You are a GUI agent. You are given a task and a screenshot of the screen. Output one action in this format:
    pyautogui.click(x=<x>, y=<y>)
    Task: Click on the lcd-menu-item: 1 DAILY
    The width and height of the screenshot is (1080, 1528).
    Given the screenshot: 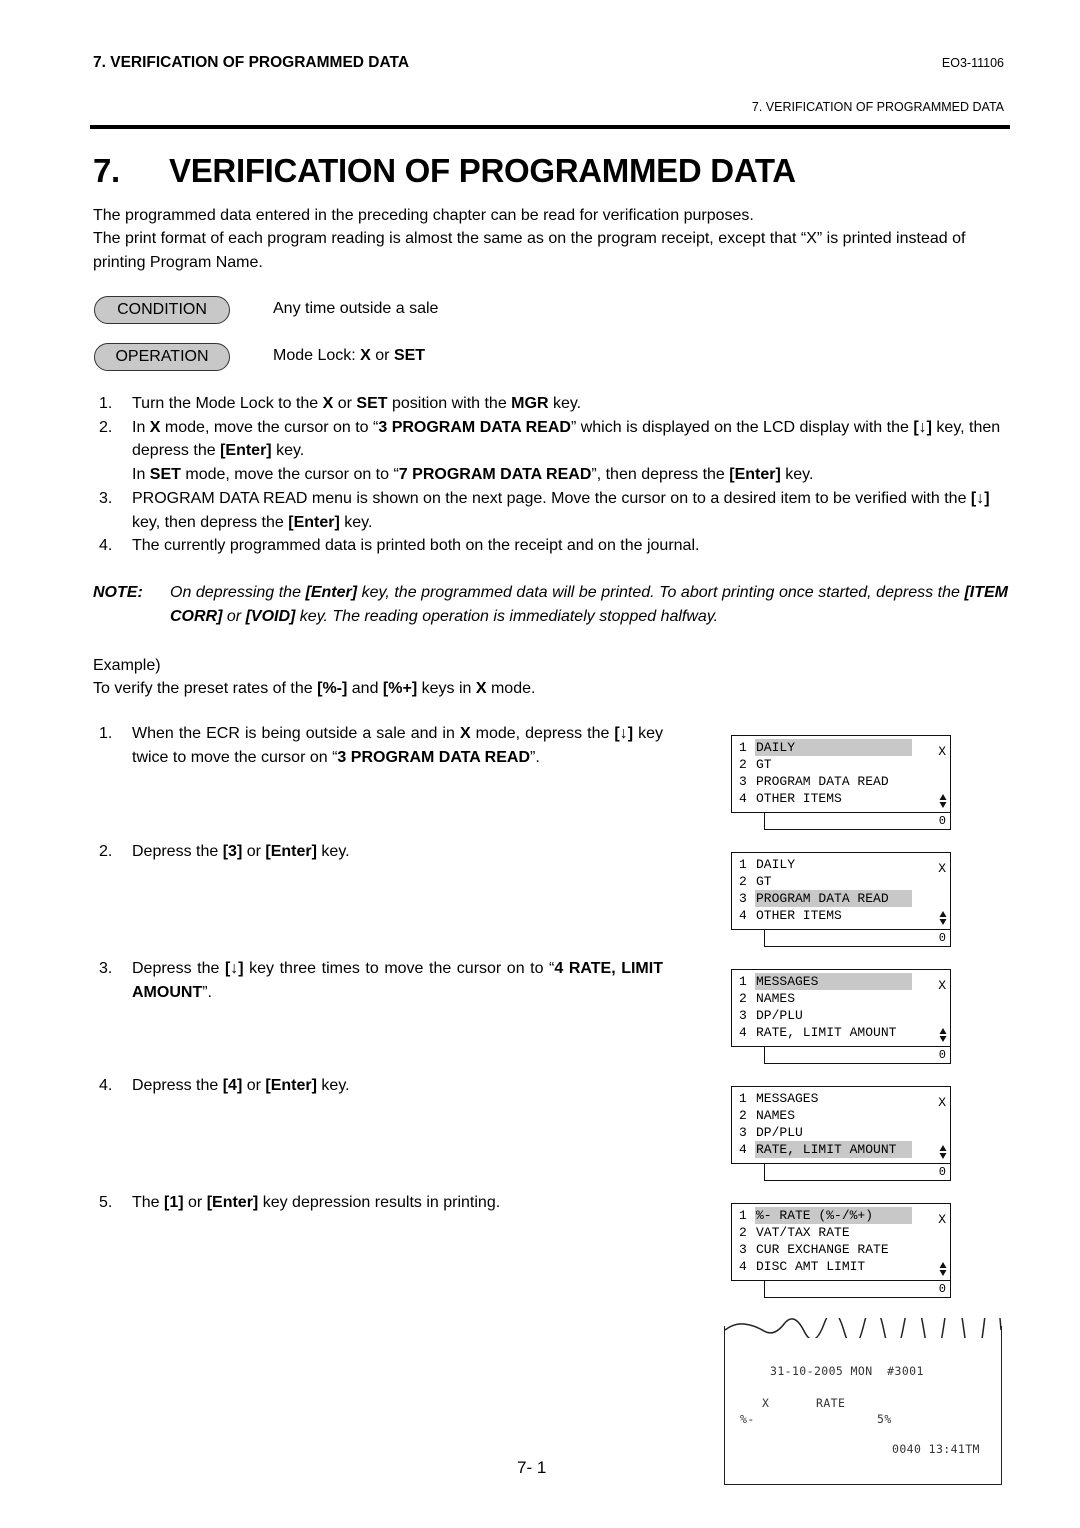 What is the action you would take?
    pyautogui.click(x=767, y=864)
    